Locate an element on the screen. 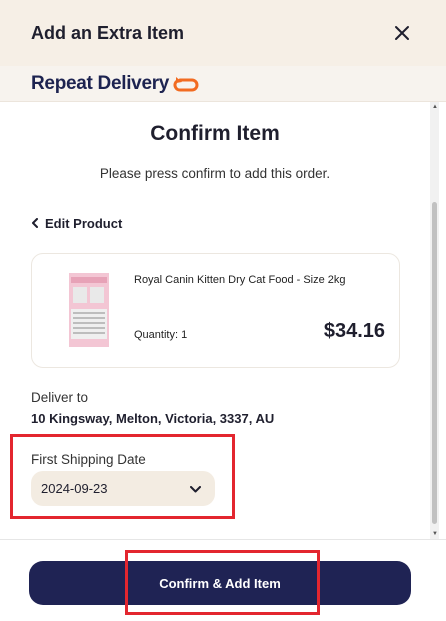  repeat-arrow-icon is located at coordinates (186, 84).